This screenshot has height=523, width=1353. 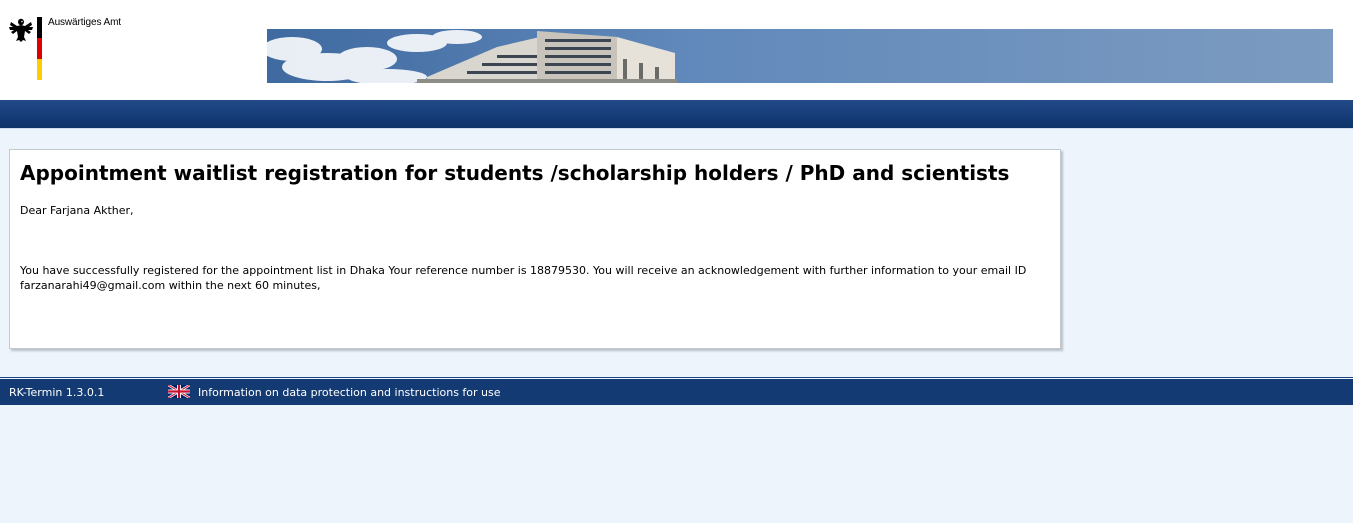 I want to click on header-banner-image, so click(x=800, y=56).